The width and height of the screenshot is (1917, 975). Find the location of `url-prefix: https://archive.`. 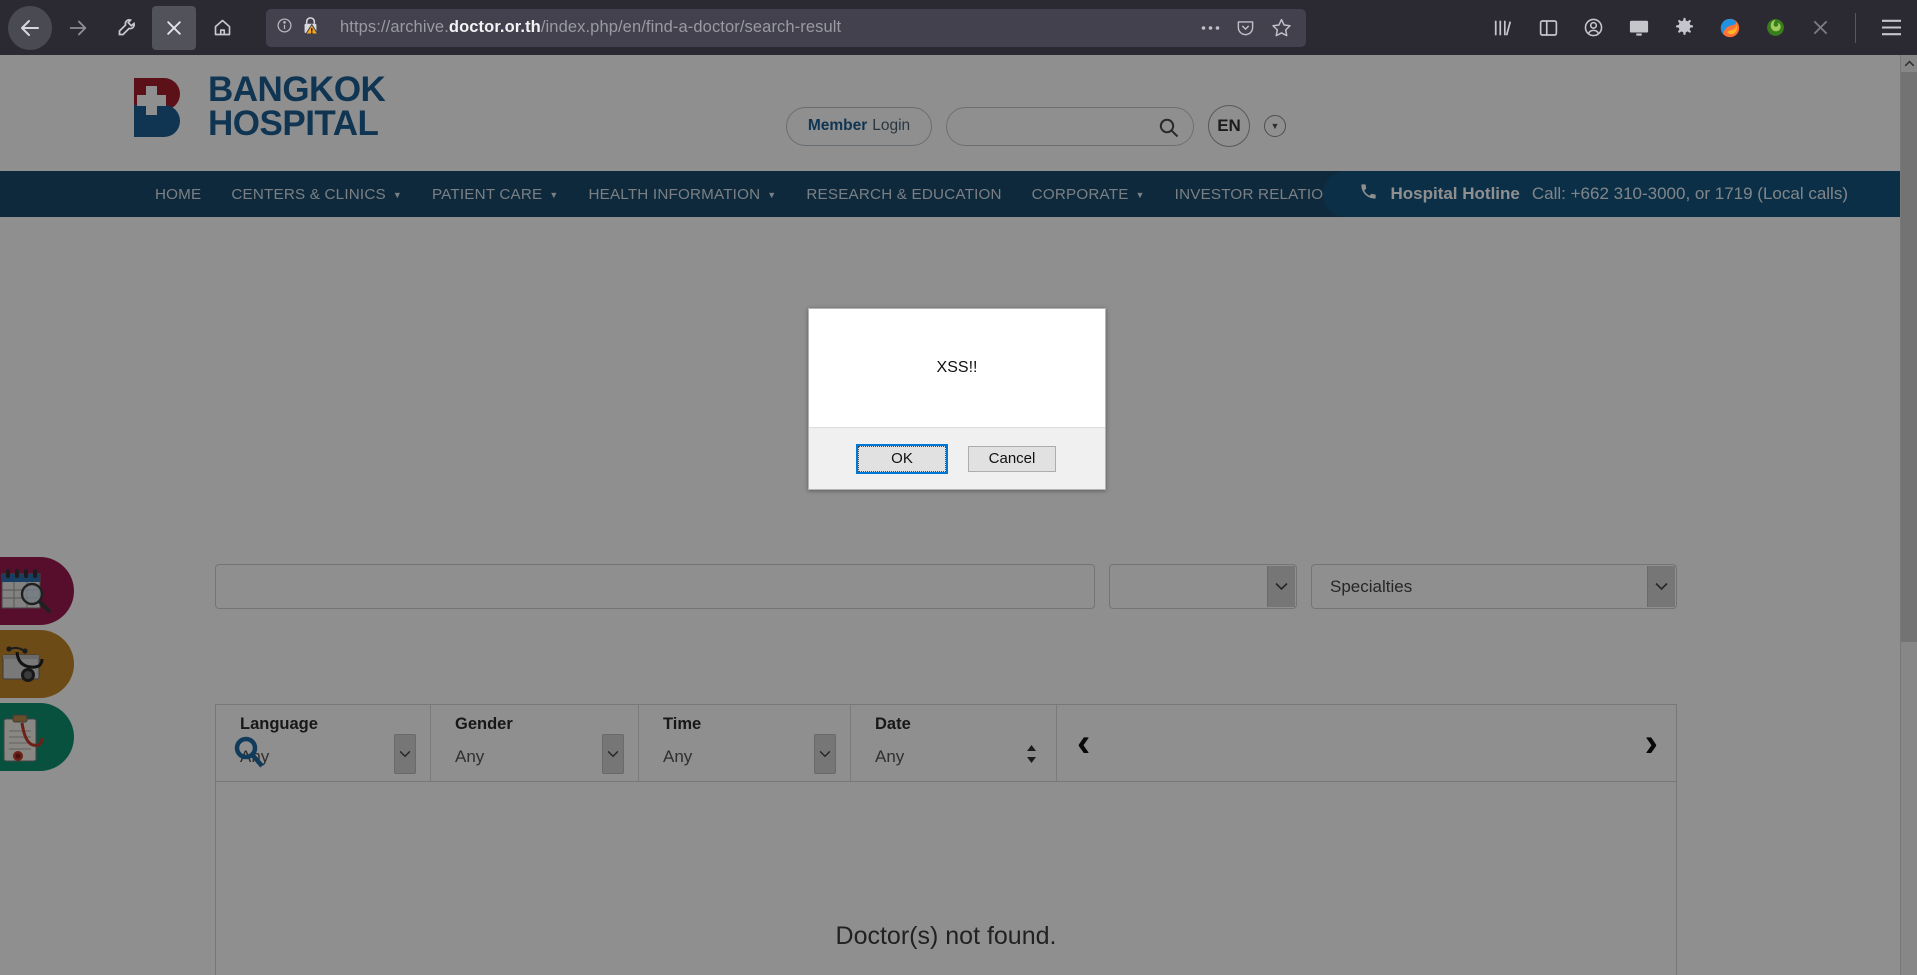

url-prefix: https://archive. is located at coordinates (394, 27).